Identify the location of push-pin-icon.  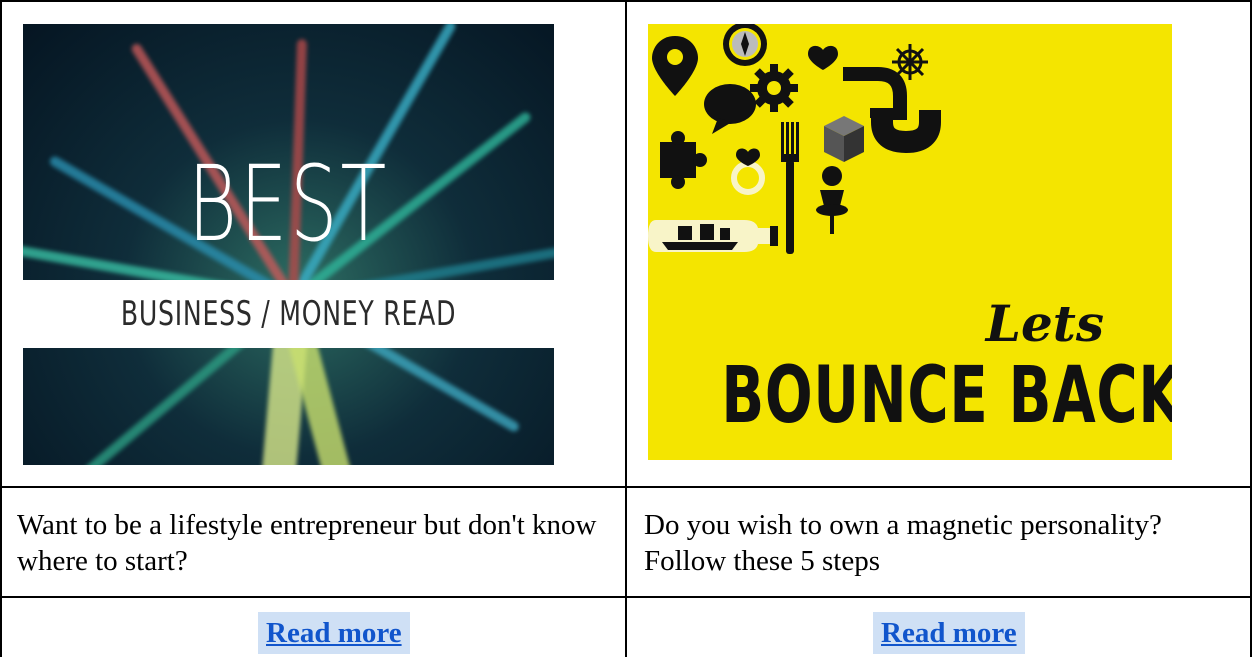
(832, 200).